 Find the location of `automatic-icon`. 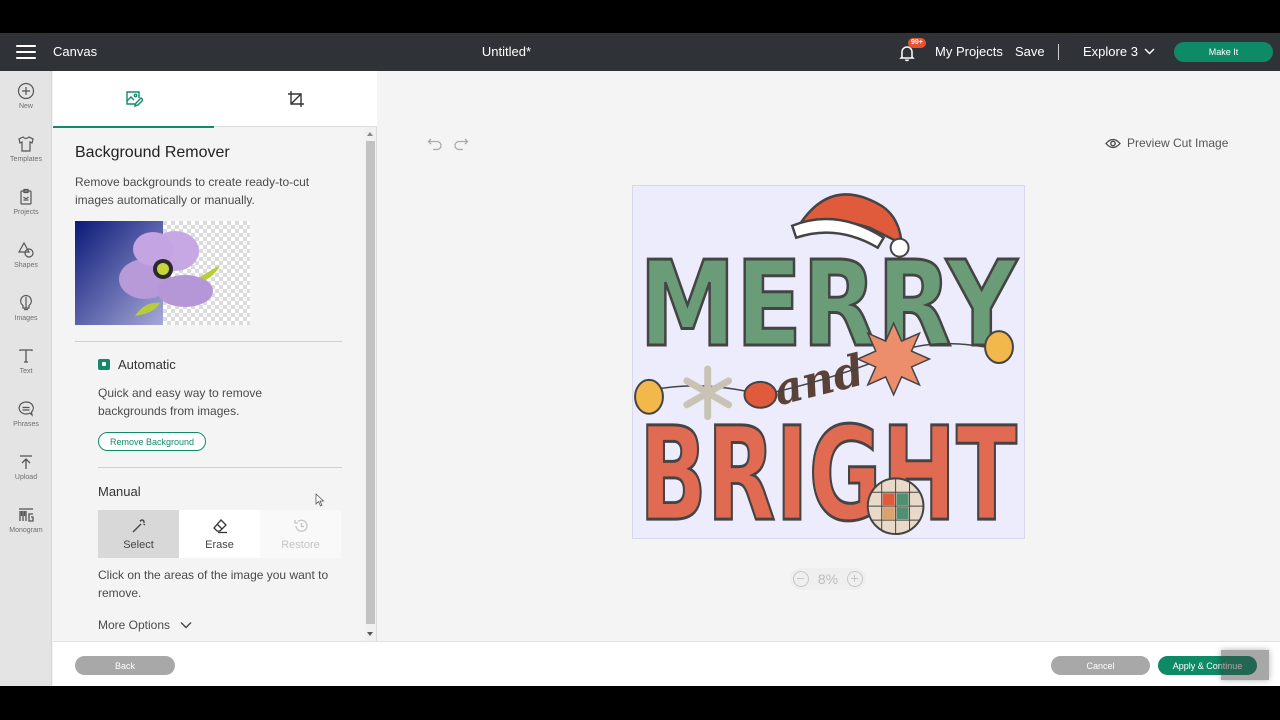

automatic-icon is located at coordinates (104, 364).